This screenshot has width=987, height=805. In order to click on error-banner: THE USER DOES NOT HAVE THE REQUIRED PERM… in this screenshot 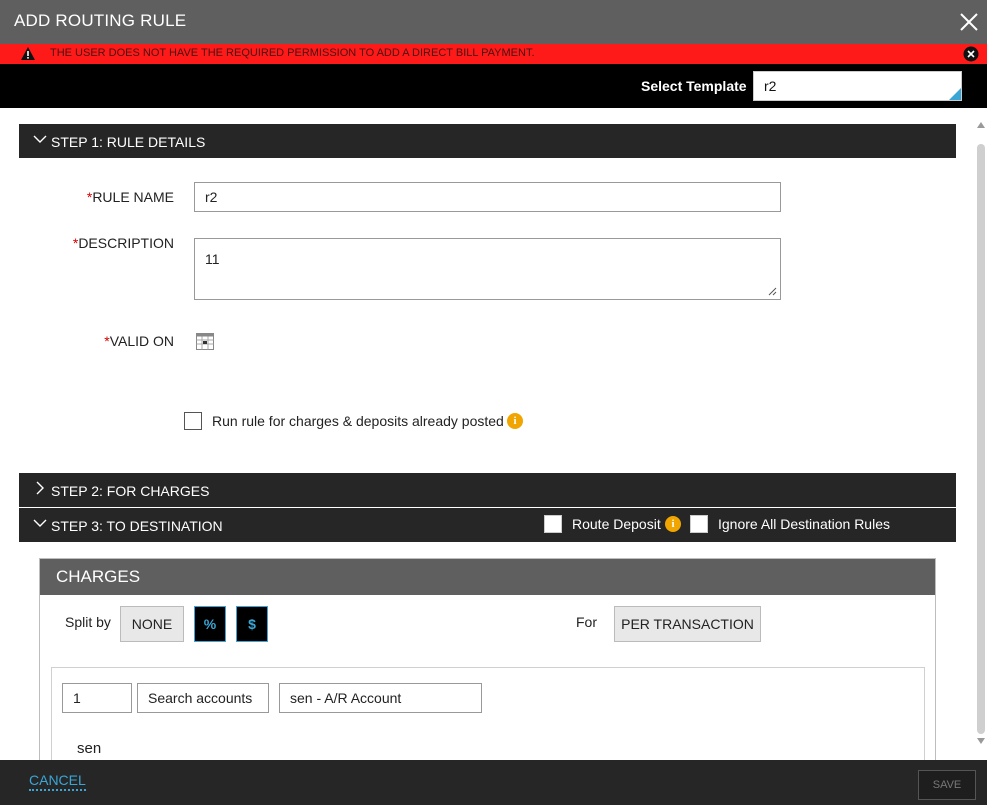, I will do `click(493, 54)`.